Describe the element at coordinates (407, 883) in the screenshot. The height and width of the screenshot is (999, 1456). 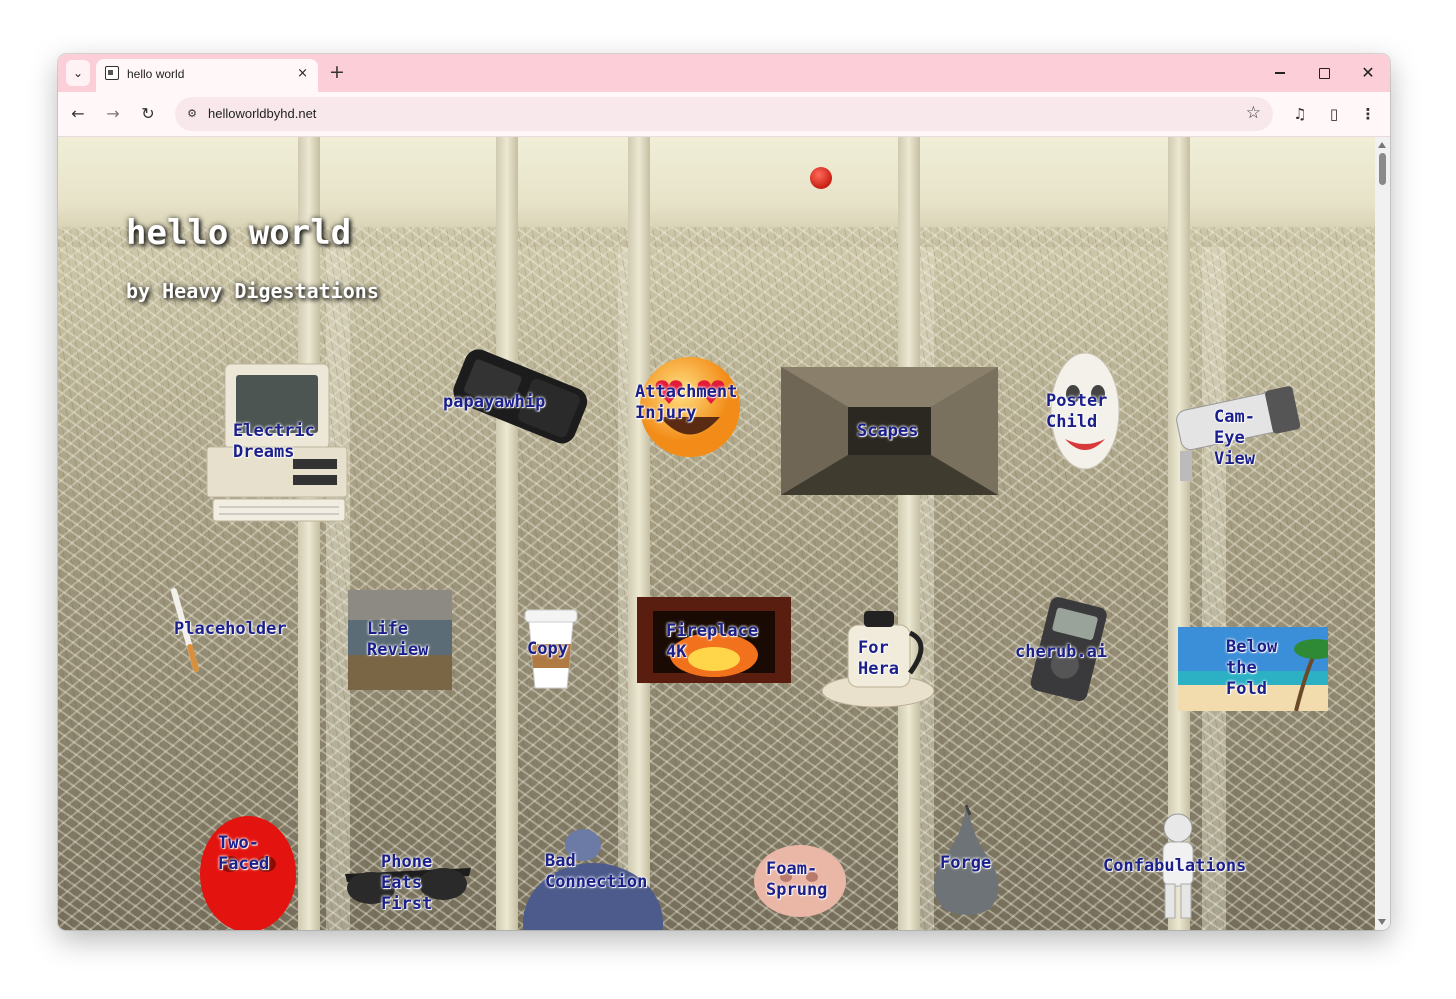
I see `item-label: Phone Eats First` at that location.